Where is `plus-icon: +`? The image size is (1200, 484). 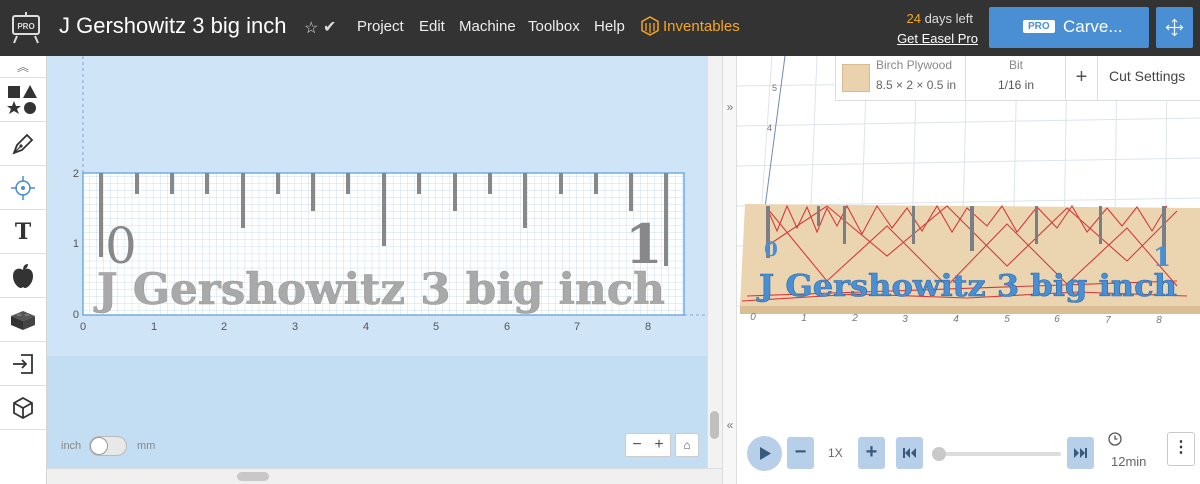 plus-icon: + is located at coordinates (871, 452).